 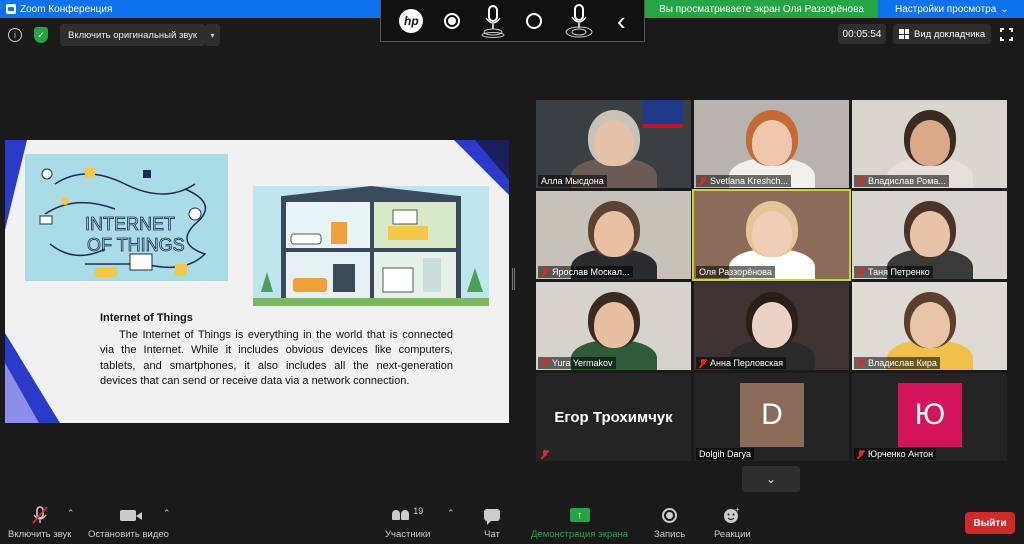 I want to click on participant-name-label: Юрченко Антон, so click(x=895, y=454).